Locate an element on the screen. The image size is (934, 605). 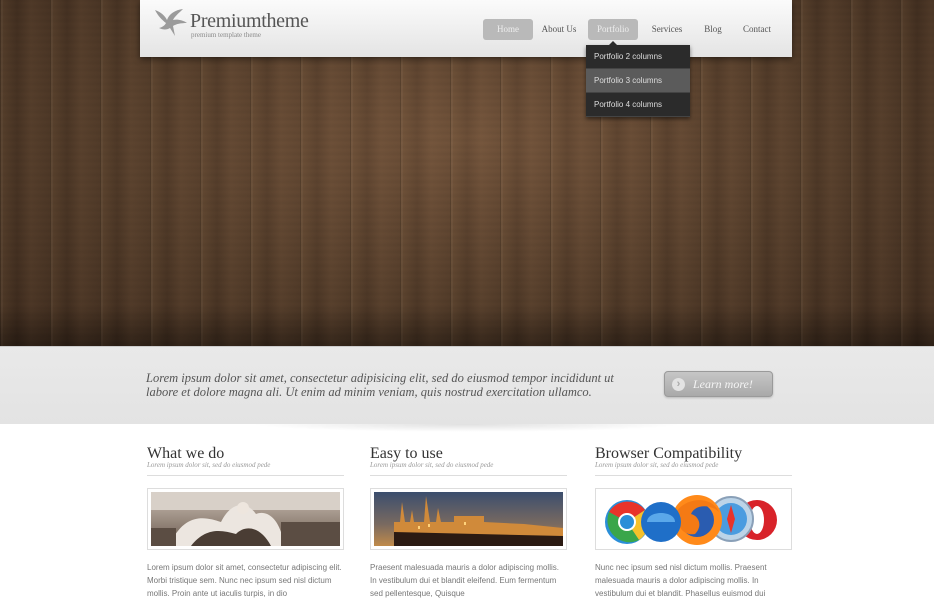
learn-more-button: › Learn more! is located at coordinates (718, 384).